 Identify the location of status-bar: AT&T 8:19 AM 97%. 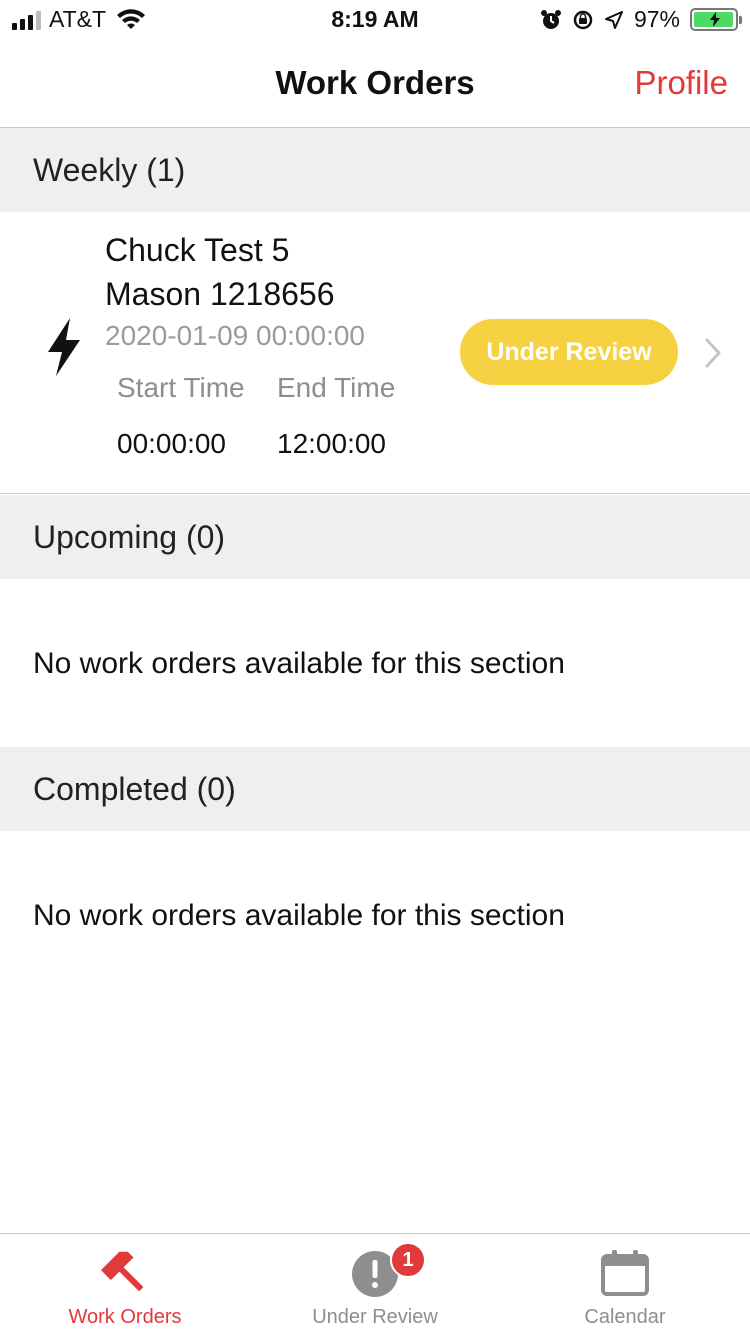
(375, 20).